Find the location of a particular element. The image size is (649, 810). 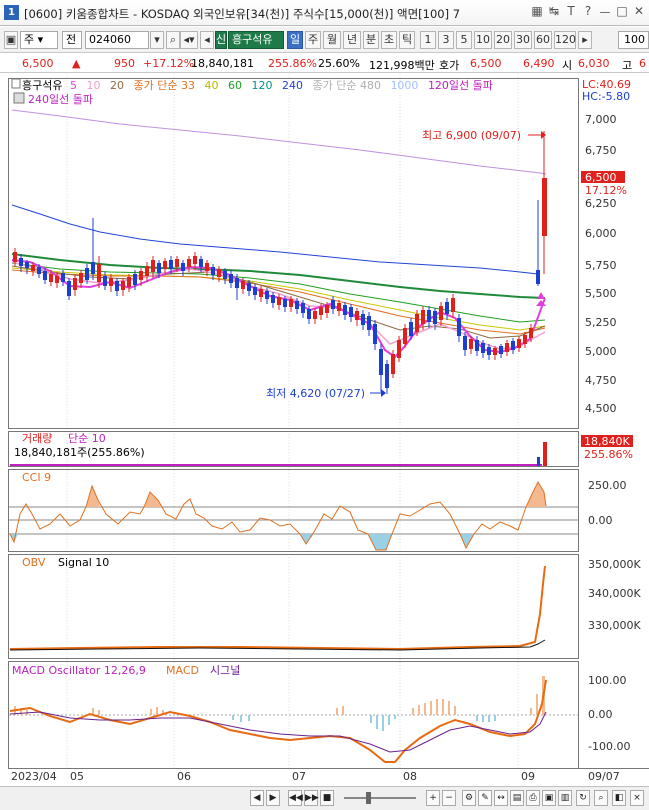

interval-button-120: 120 is located at coordinates (565, 40).